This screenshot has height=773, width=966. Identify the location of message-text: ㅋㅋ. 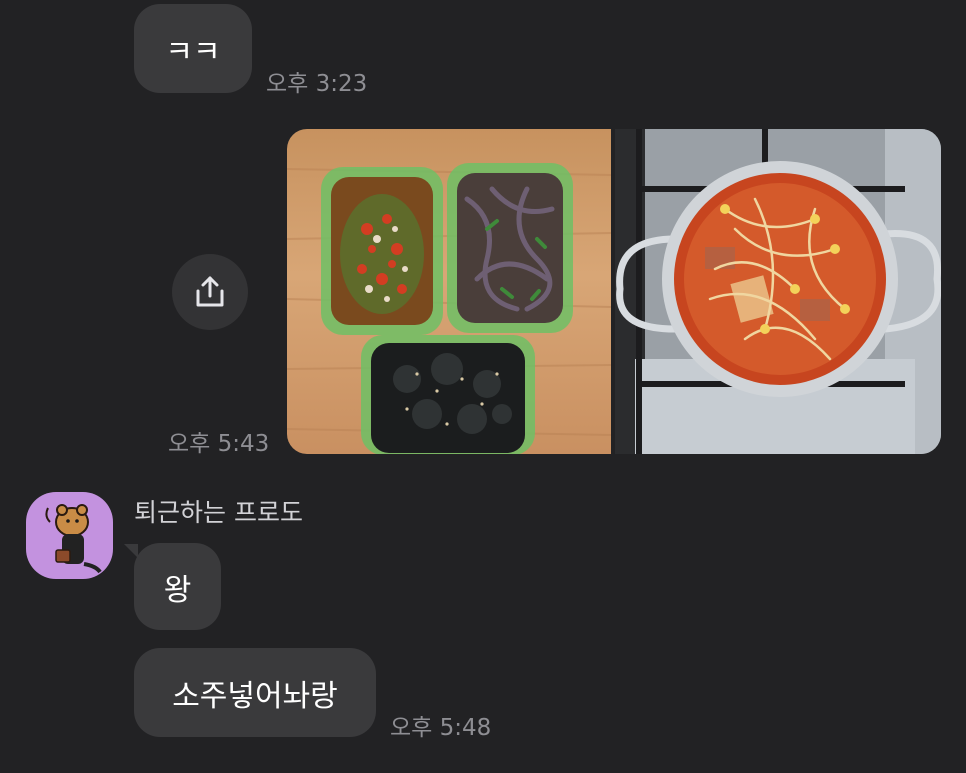
(193, 52).